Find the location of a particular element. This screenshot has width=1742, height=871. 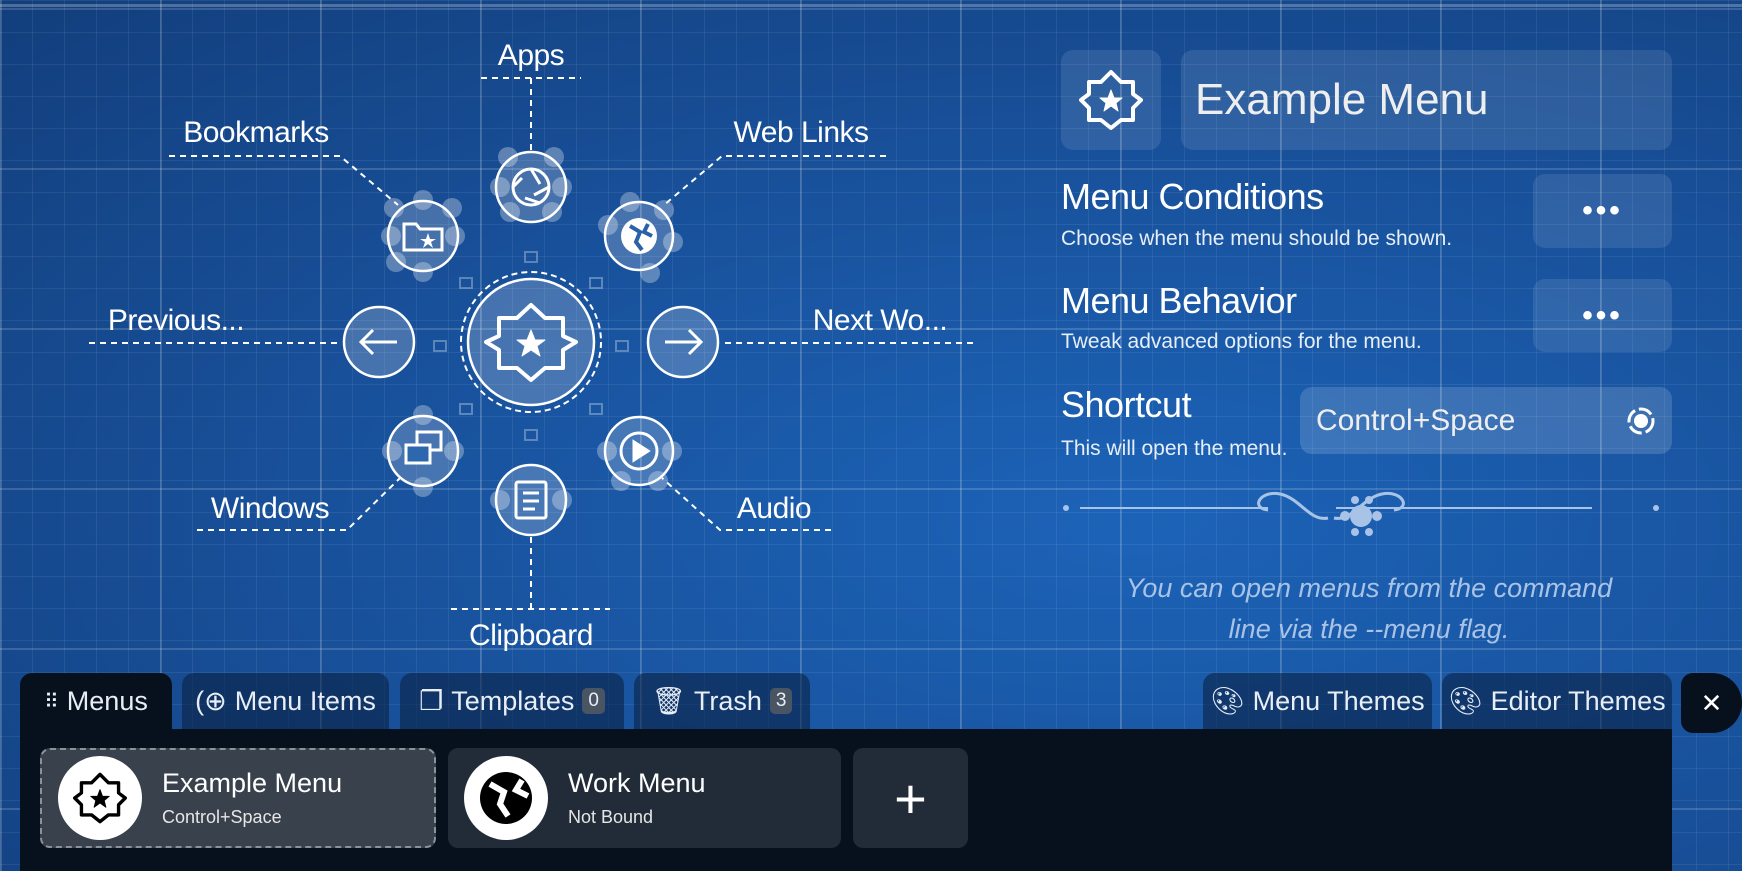

add-menu-button: + is located at coordinates (910, 798).